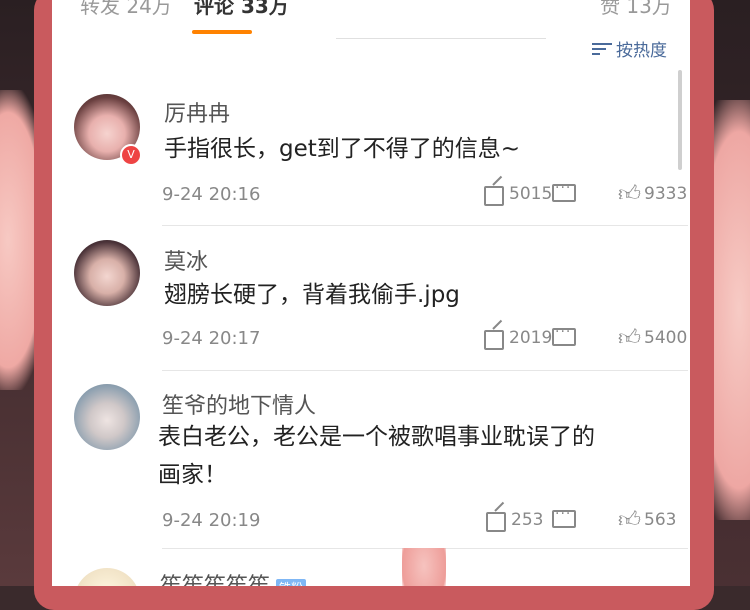 This screenshot has width=750, height=610. I want to click on commenter-name: 厉冉冉, so click(197, 112).